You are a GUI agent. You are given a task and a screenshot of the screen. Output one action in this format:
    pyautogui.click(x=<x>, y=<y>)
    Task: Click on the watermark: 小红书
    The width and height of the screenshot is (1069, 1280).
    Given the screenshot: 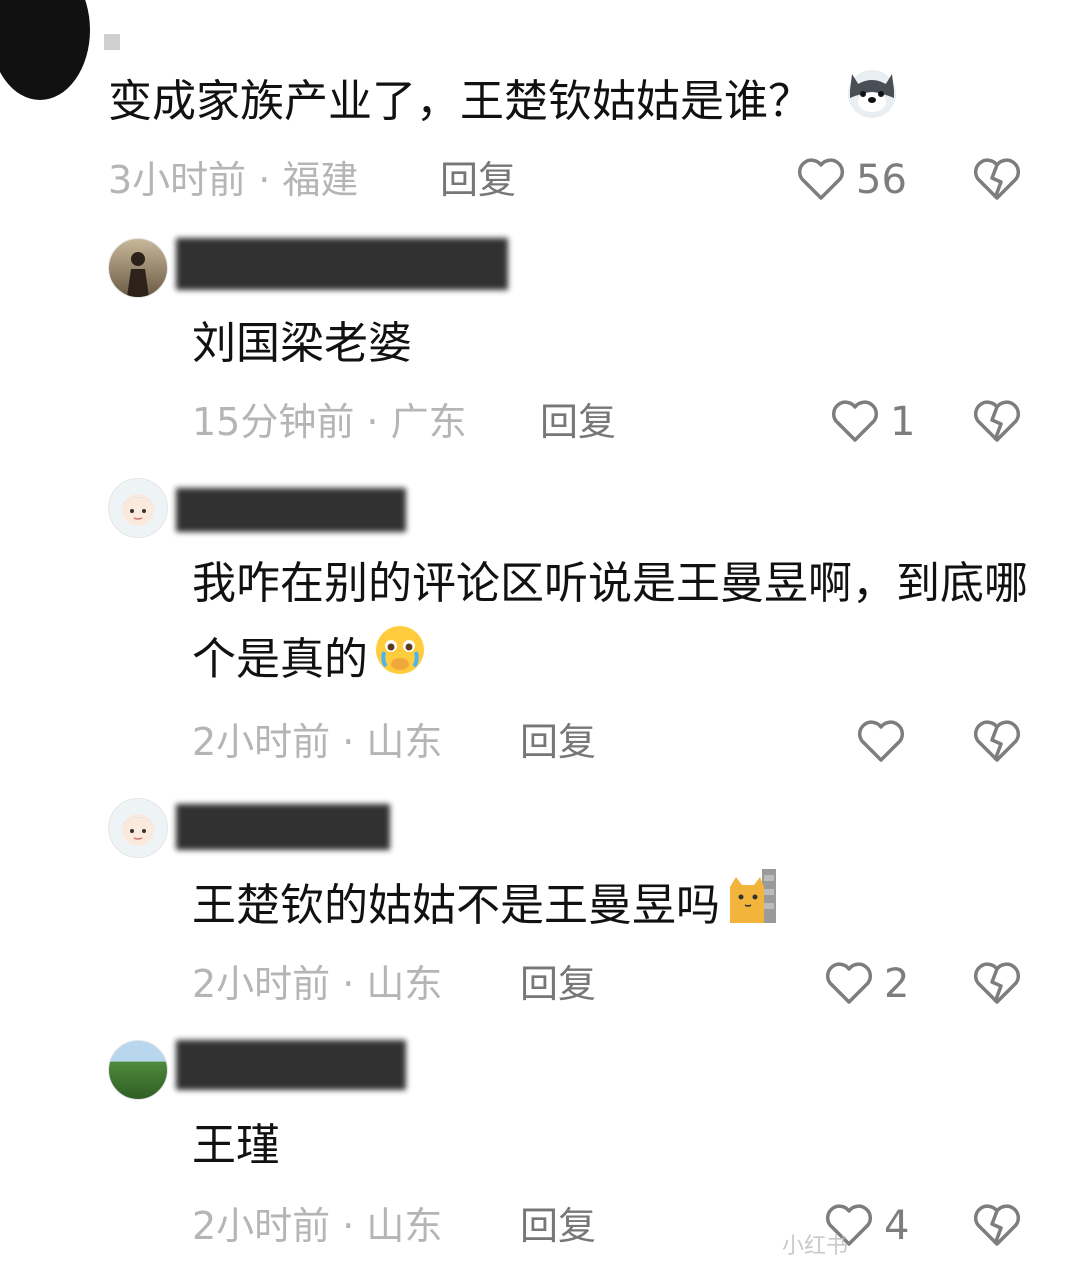 What is the action you would take?
    pyautogui.click(x=815, y=1246)
    